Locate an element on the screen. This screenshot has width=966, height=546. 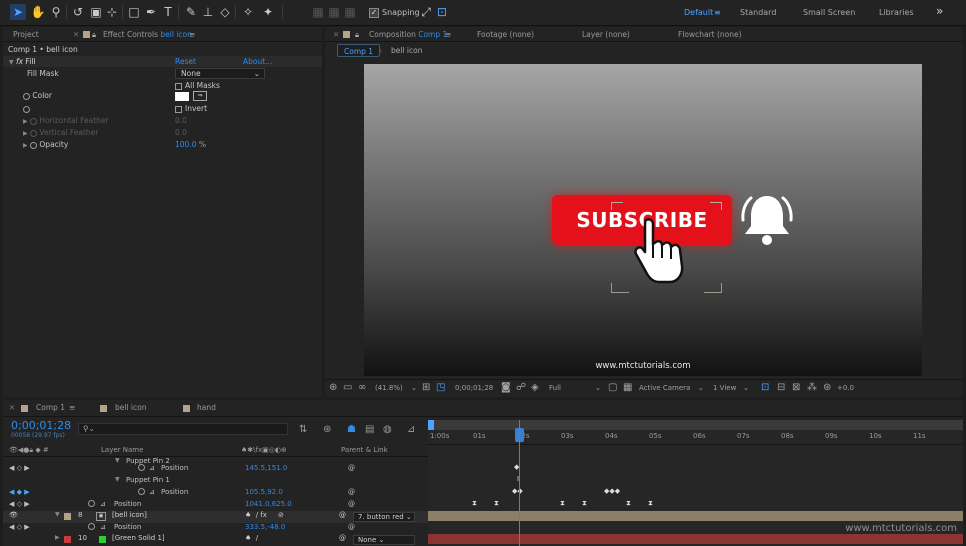
hand-tool-icon: ✋ is located at coordinates (38, 12).